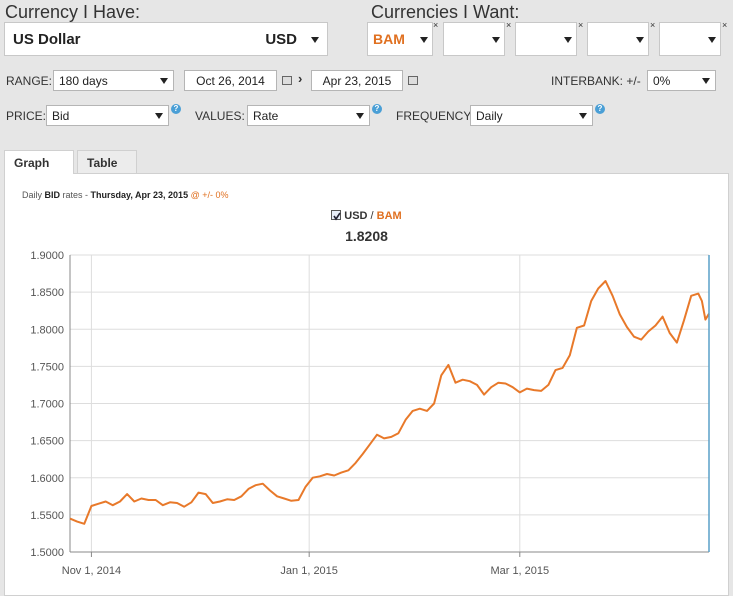 The height and width of the screenshot is (596, 733). What do you see at coordinates (47, 553) in the screenshot?
I see `y-tick-label: 1.5000` at bounding box center [47, 553].